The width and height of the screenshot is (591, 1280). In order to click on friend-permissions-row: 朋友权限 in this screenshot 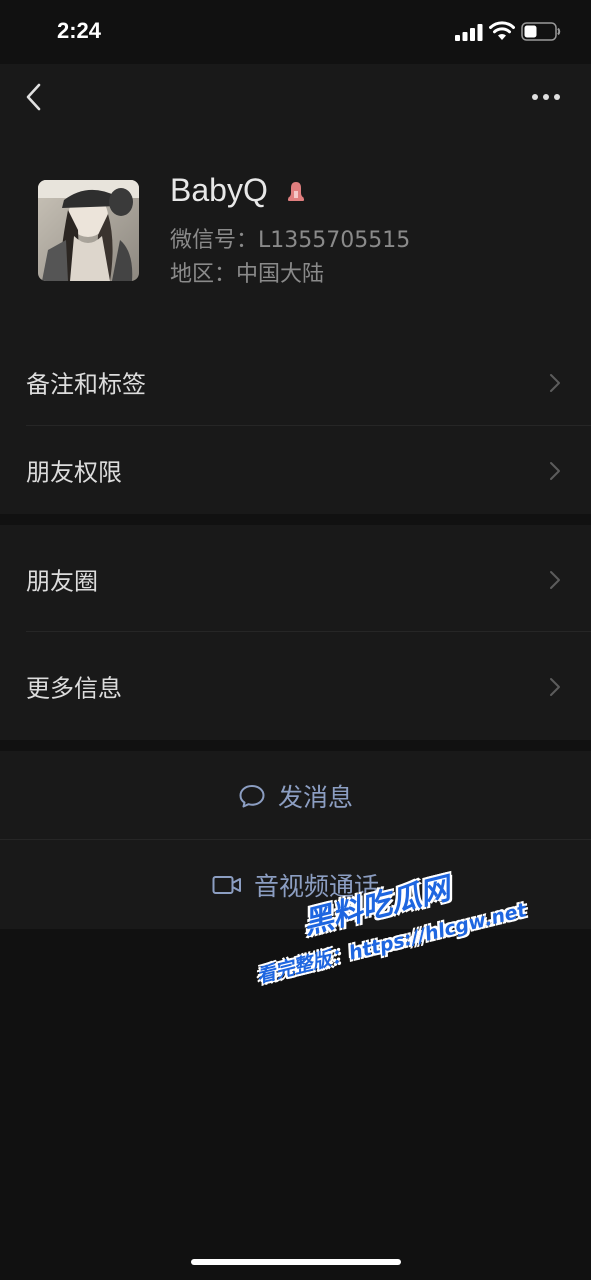, I will do `click(295, 470)`.